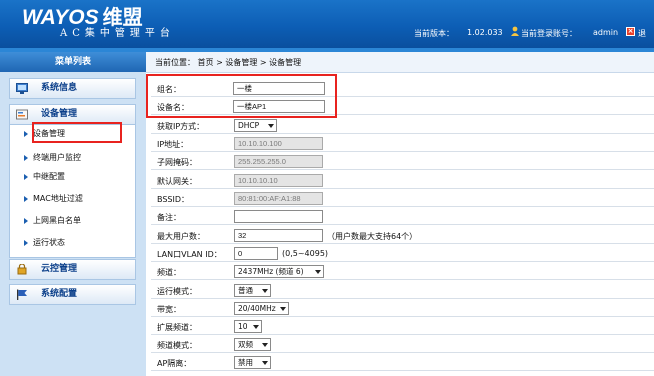 Image resolution: width=654 pixels, height=376 pixels. What do you see at coordinates (72, 88) in the screenshot?
I see `sidebar-section-system-info: 系统信息` at bounding box center [72, 88].